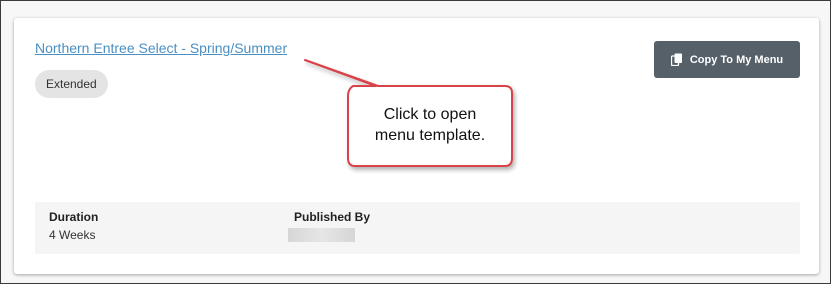 The image size is (831, 284). Describe the element at coordinates (329, 226) in the screenshot. I see `published-by-column: Published By` at that location.